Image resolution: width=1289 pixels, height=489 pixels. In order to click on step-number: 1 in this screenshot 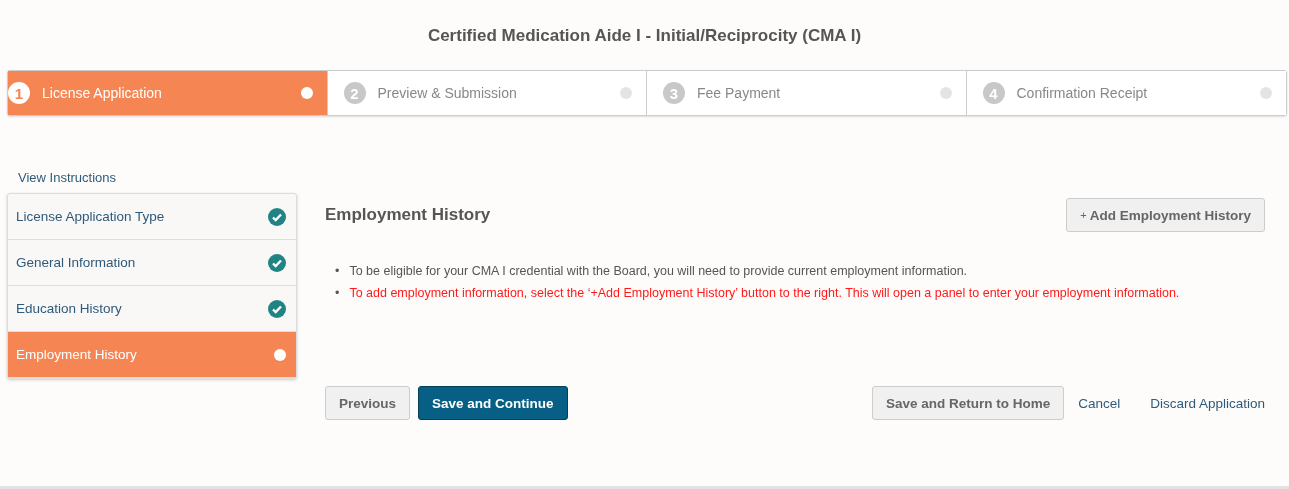, I will do `click(19, 93)`.